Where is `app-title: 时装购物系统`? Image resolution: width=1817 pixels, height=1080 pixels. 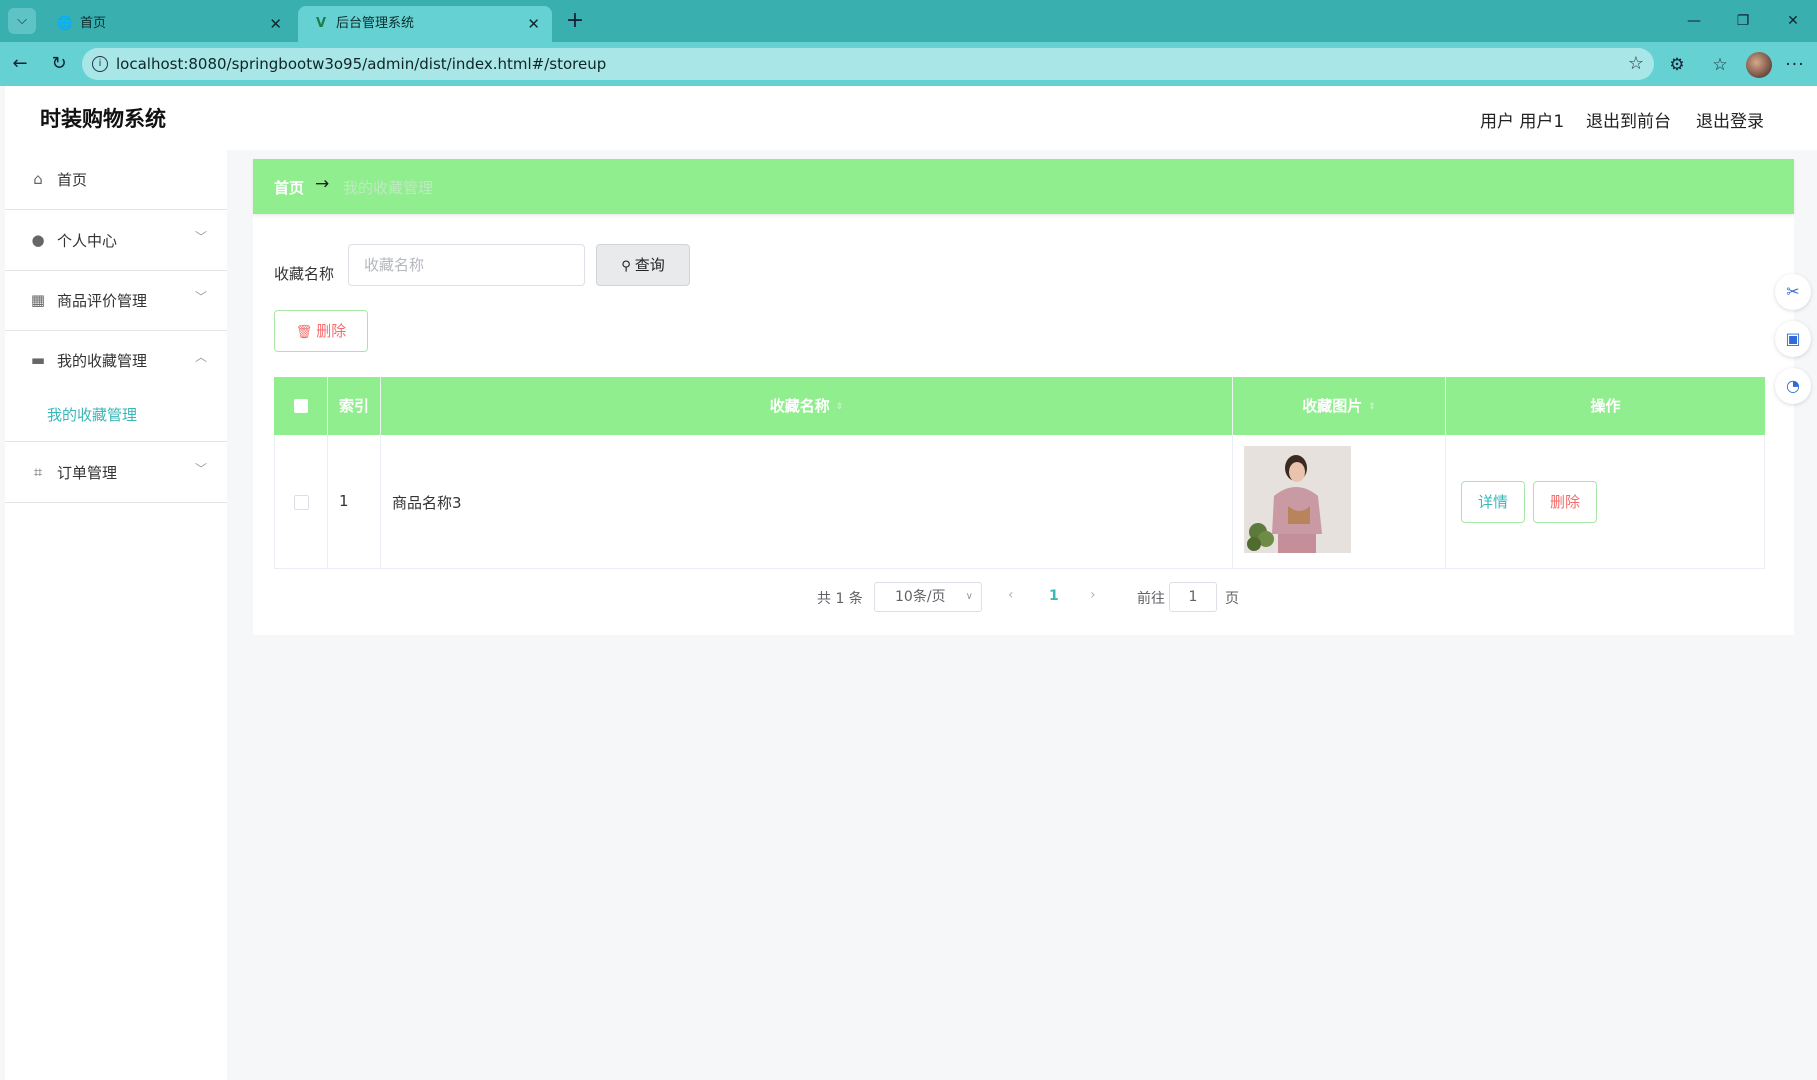
app-title: 时装购物系统 is located at coordinates (103, 119).